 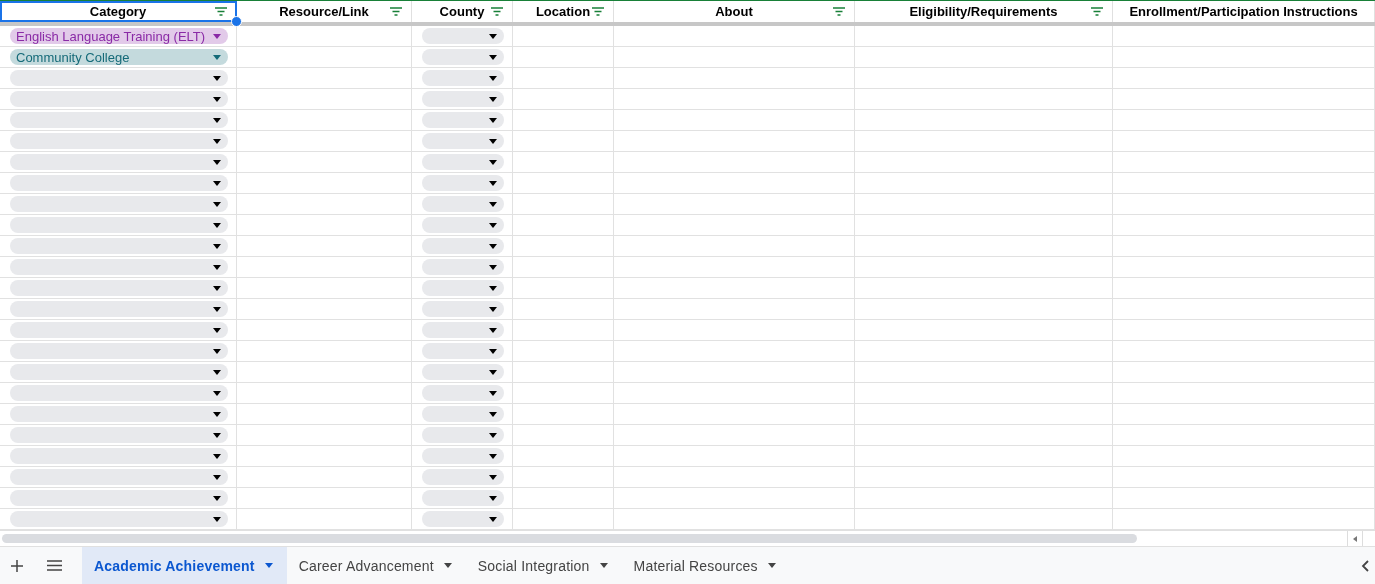 I want to click on table-cell: English Language Training (ELT), so click(x=118, y=36).